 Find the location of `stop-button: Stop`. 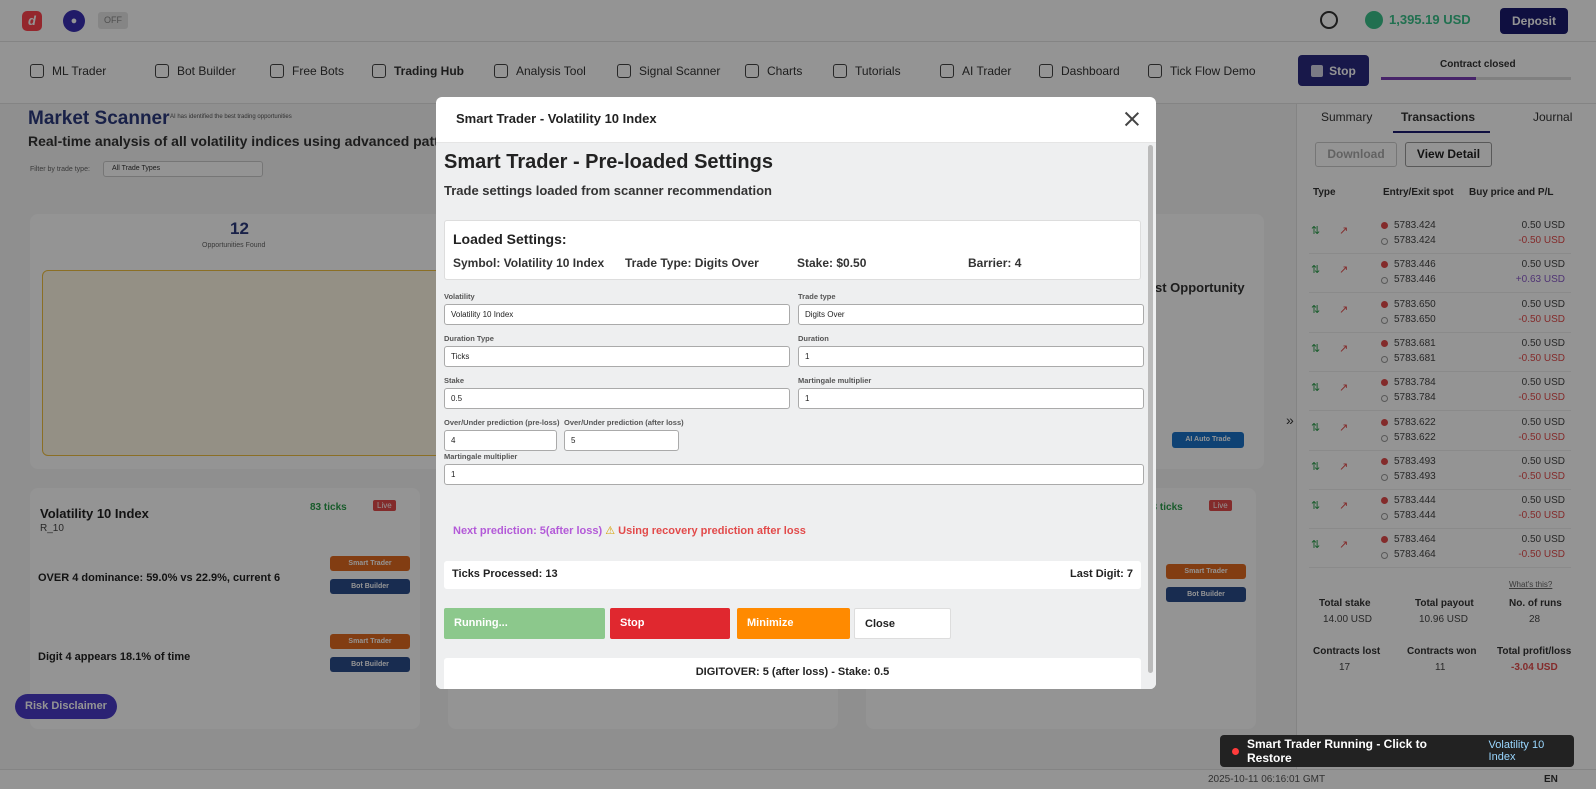

stop-button: Stop is located at coordinates (670, 623).